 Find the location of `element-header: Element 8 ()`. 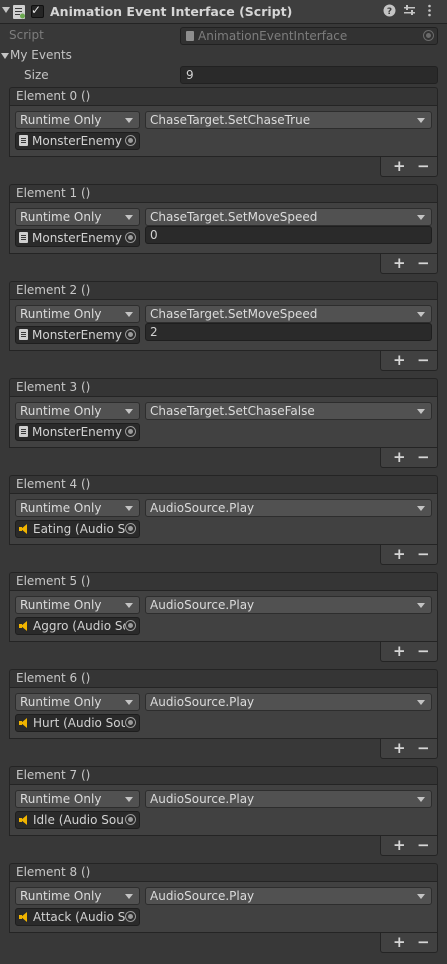

element-header: Element 8 () is located at coordinates (223, 872).